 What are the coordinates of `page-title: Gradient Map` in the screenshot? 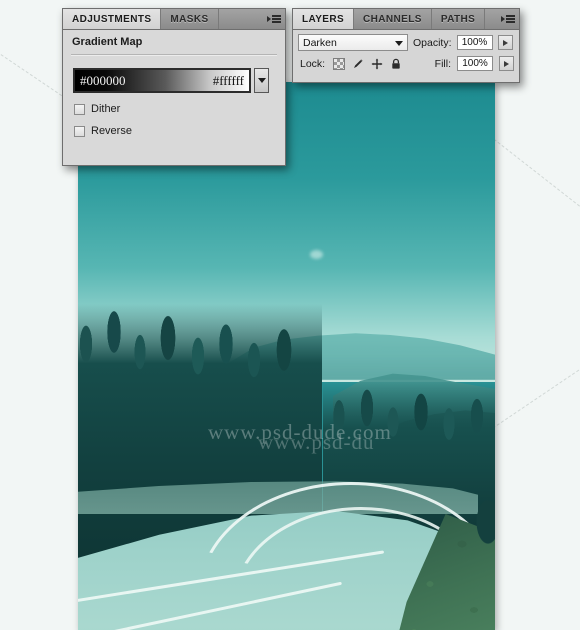 It's located at (107, 42).